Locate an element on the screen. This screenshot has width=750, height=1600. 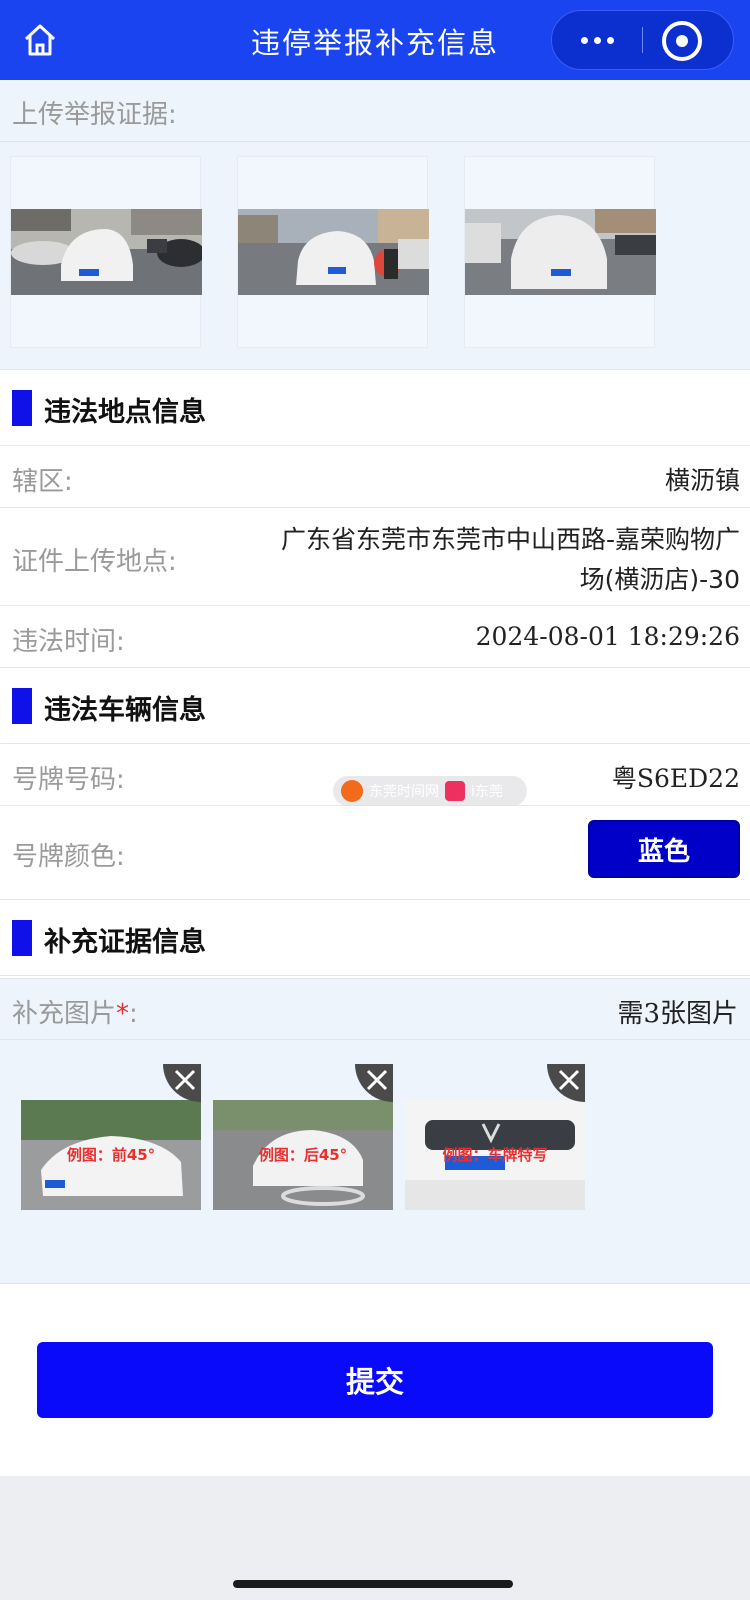
vehicle-section-header: 违法车辆信息 is located at coordinates (375, 706).